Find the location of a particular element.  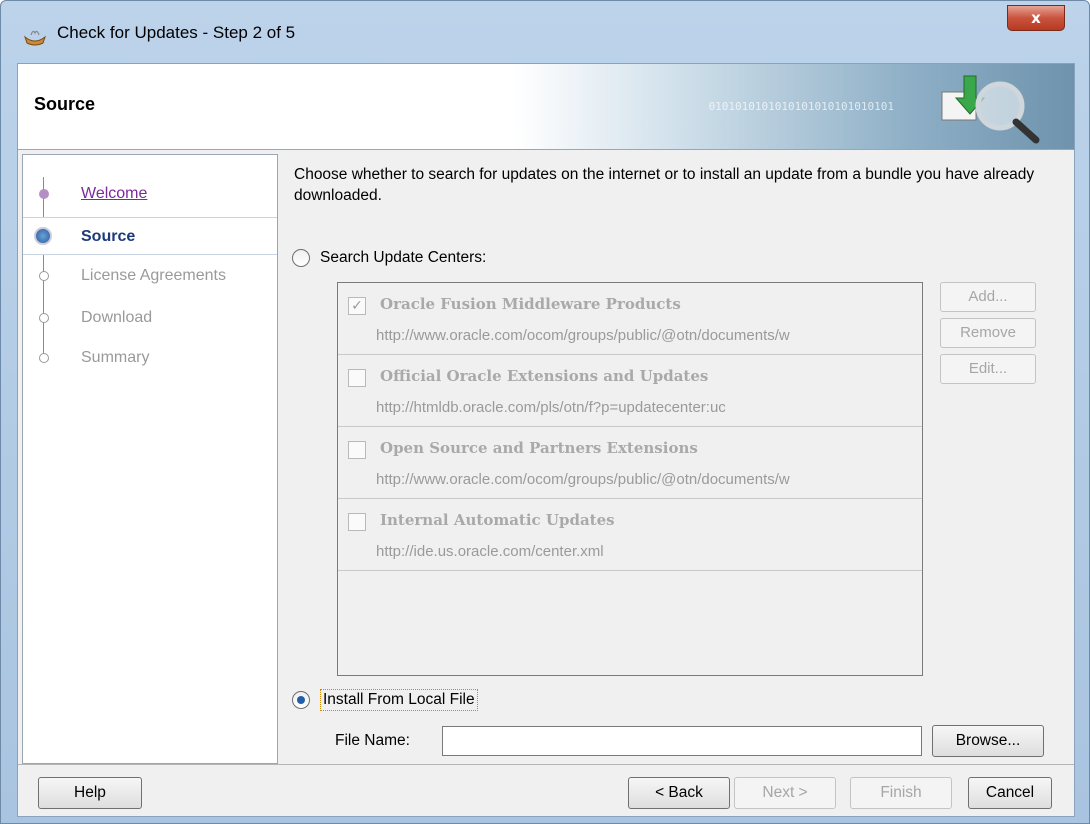

update-center-name: Internal Automatic Updates is located at coordinates (497, 520).